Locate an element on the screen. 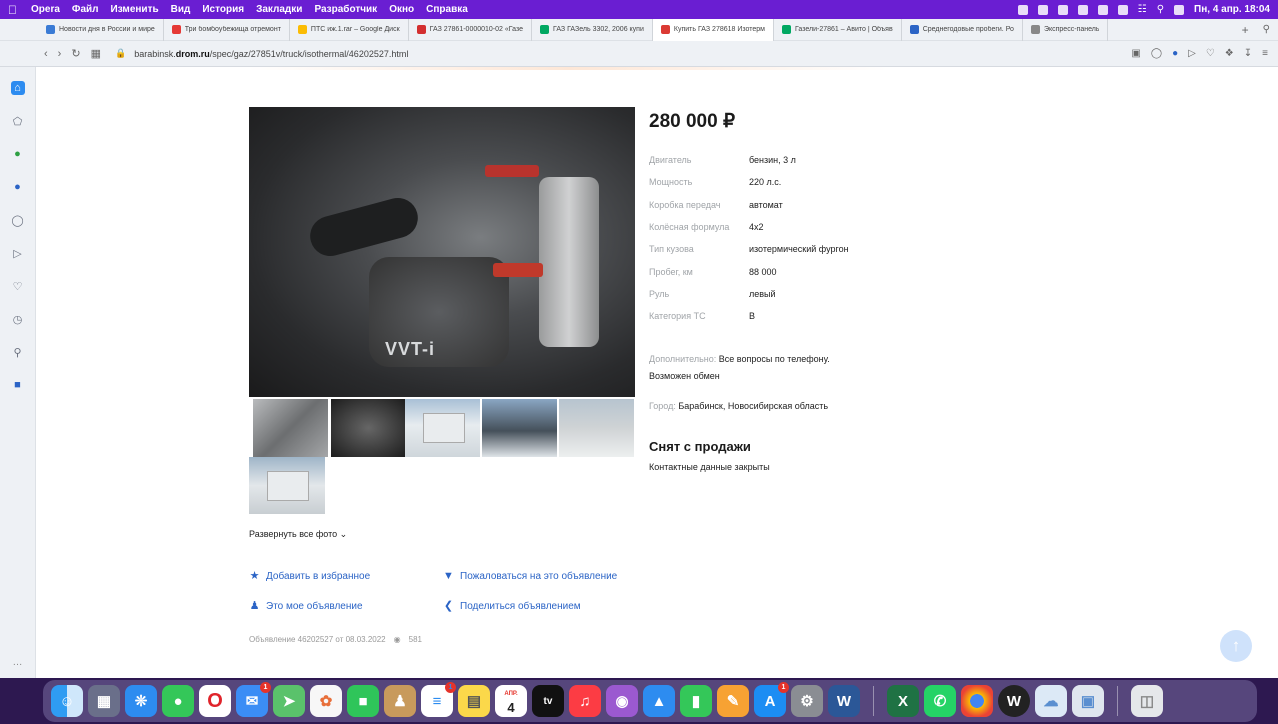 The height and width of the screenshot is (724, 1278). numbers-icon: ▮ is located at coordinates (696, 701).